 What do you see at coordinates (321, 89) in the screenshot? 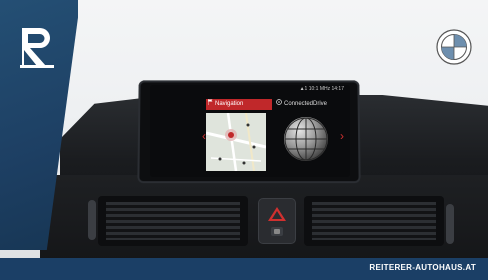
I see `status-bar: ▲1 10:1 MHz 14:17` at bounding box center [321, 89].